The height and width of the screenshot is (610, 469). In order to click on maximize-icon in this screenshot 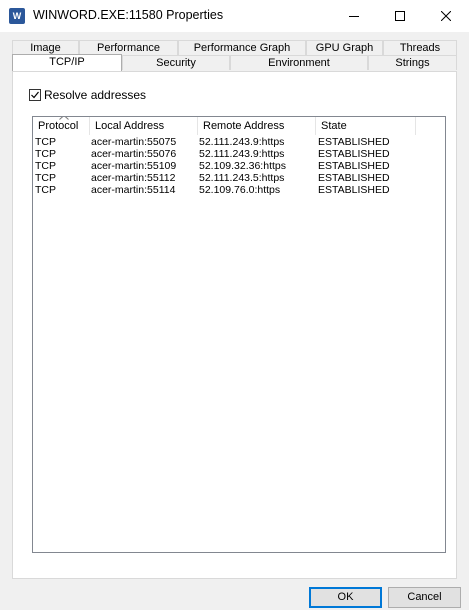, I will do `click(400, 16)`.